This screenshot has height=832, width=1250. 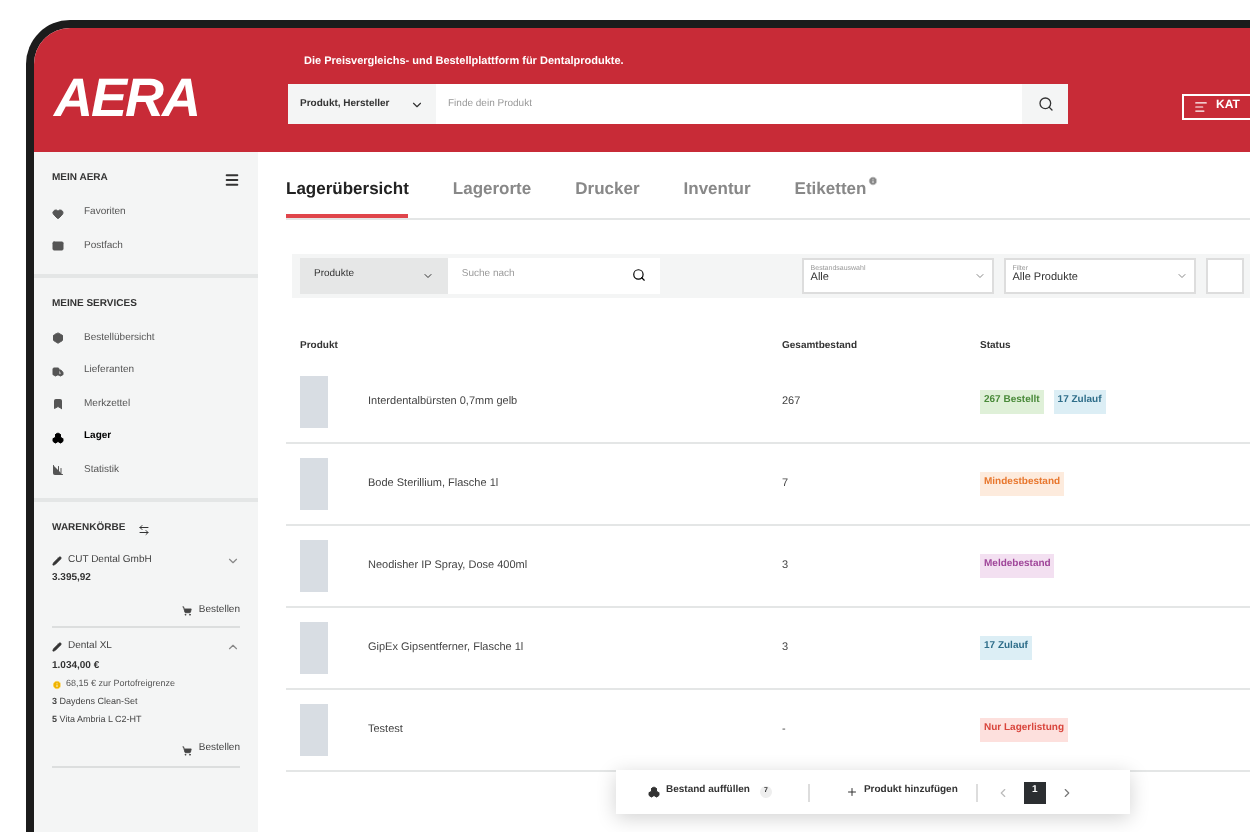 What do you see at coordinates (127, 99) in the screenshot?
I see `logo: AERA` at bounding box center [127, 99].